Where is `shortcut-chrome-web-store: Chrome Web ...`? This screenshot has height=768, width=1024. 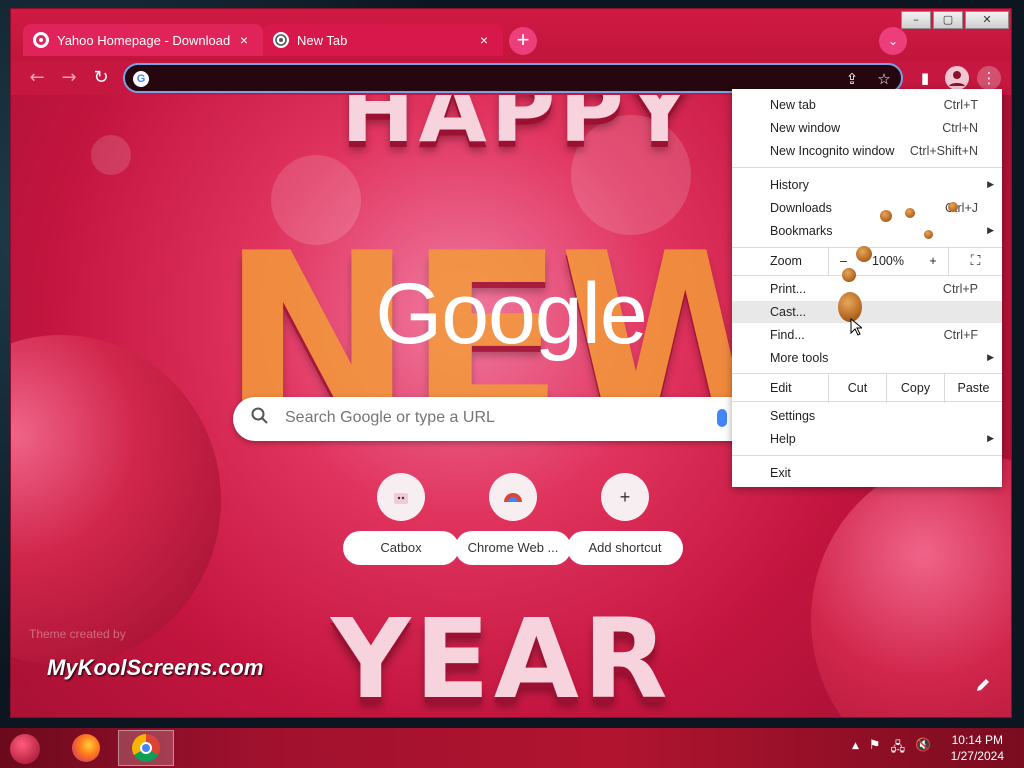 shortcut-chrome-web-store: Chrome Web ... is located at coordinates (513, 519).